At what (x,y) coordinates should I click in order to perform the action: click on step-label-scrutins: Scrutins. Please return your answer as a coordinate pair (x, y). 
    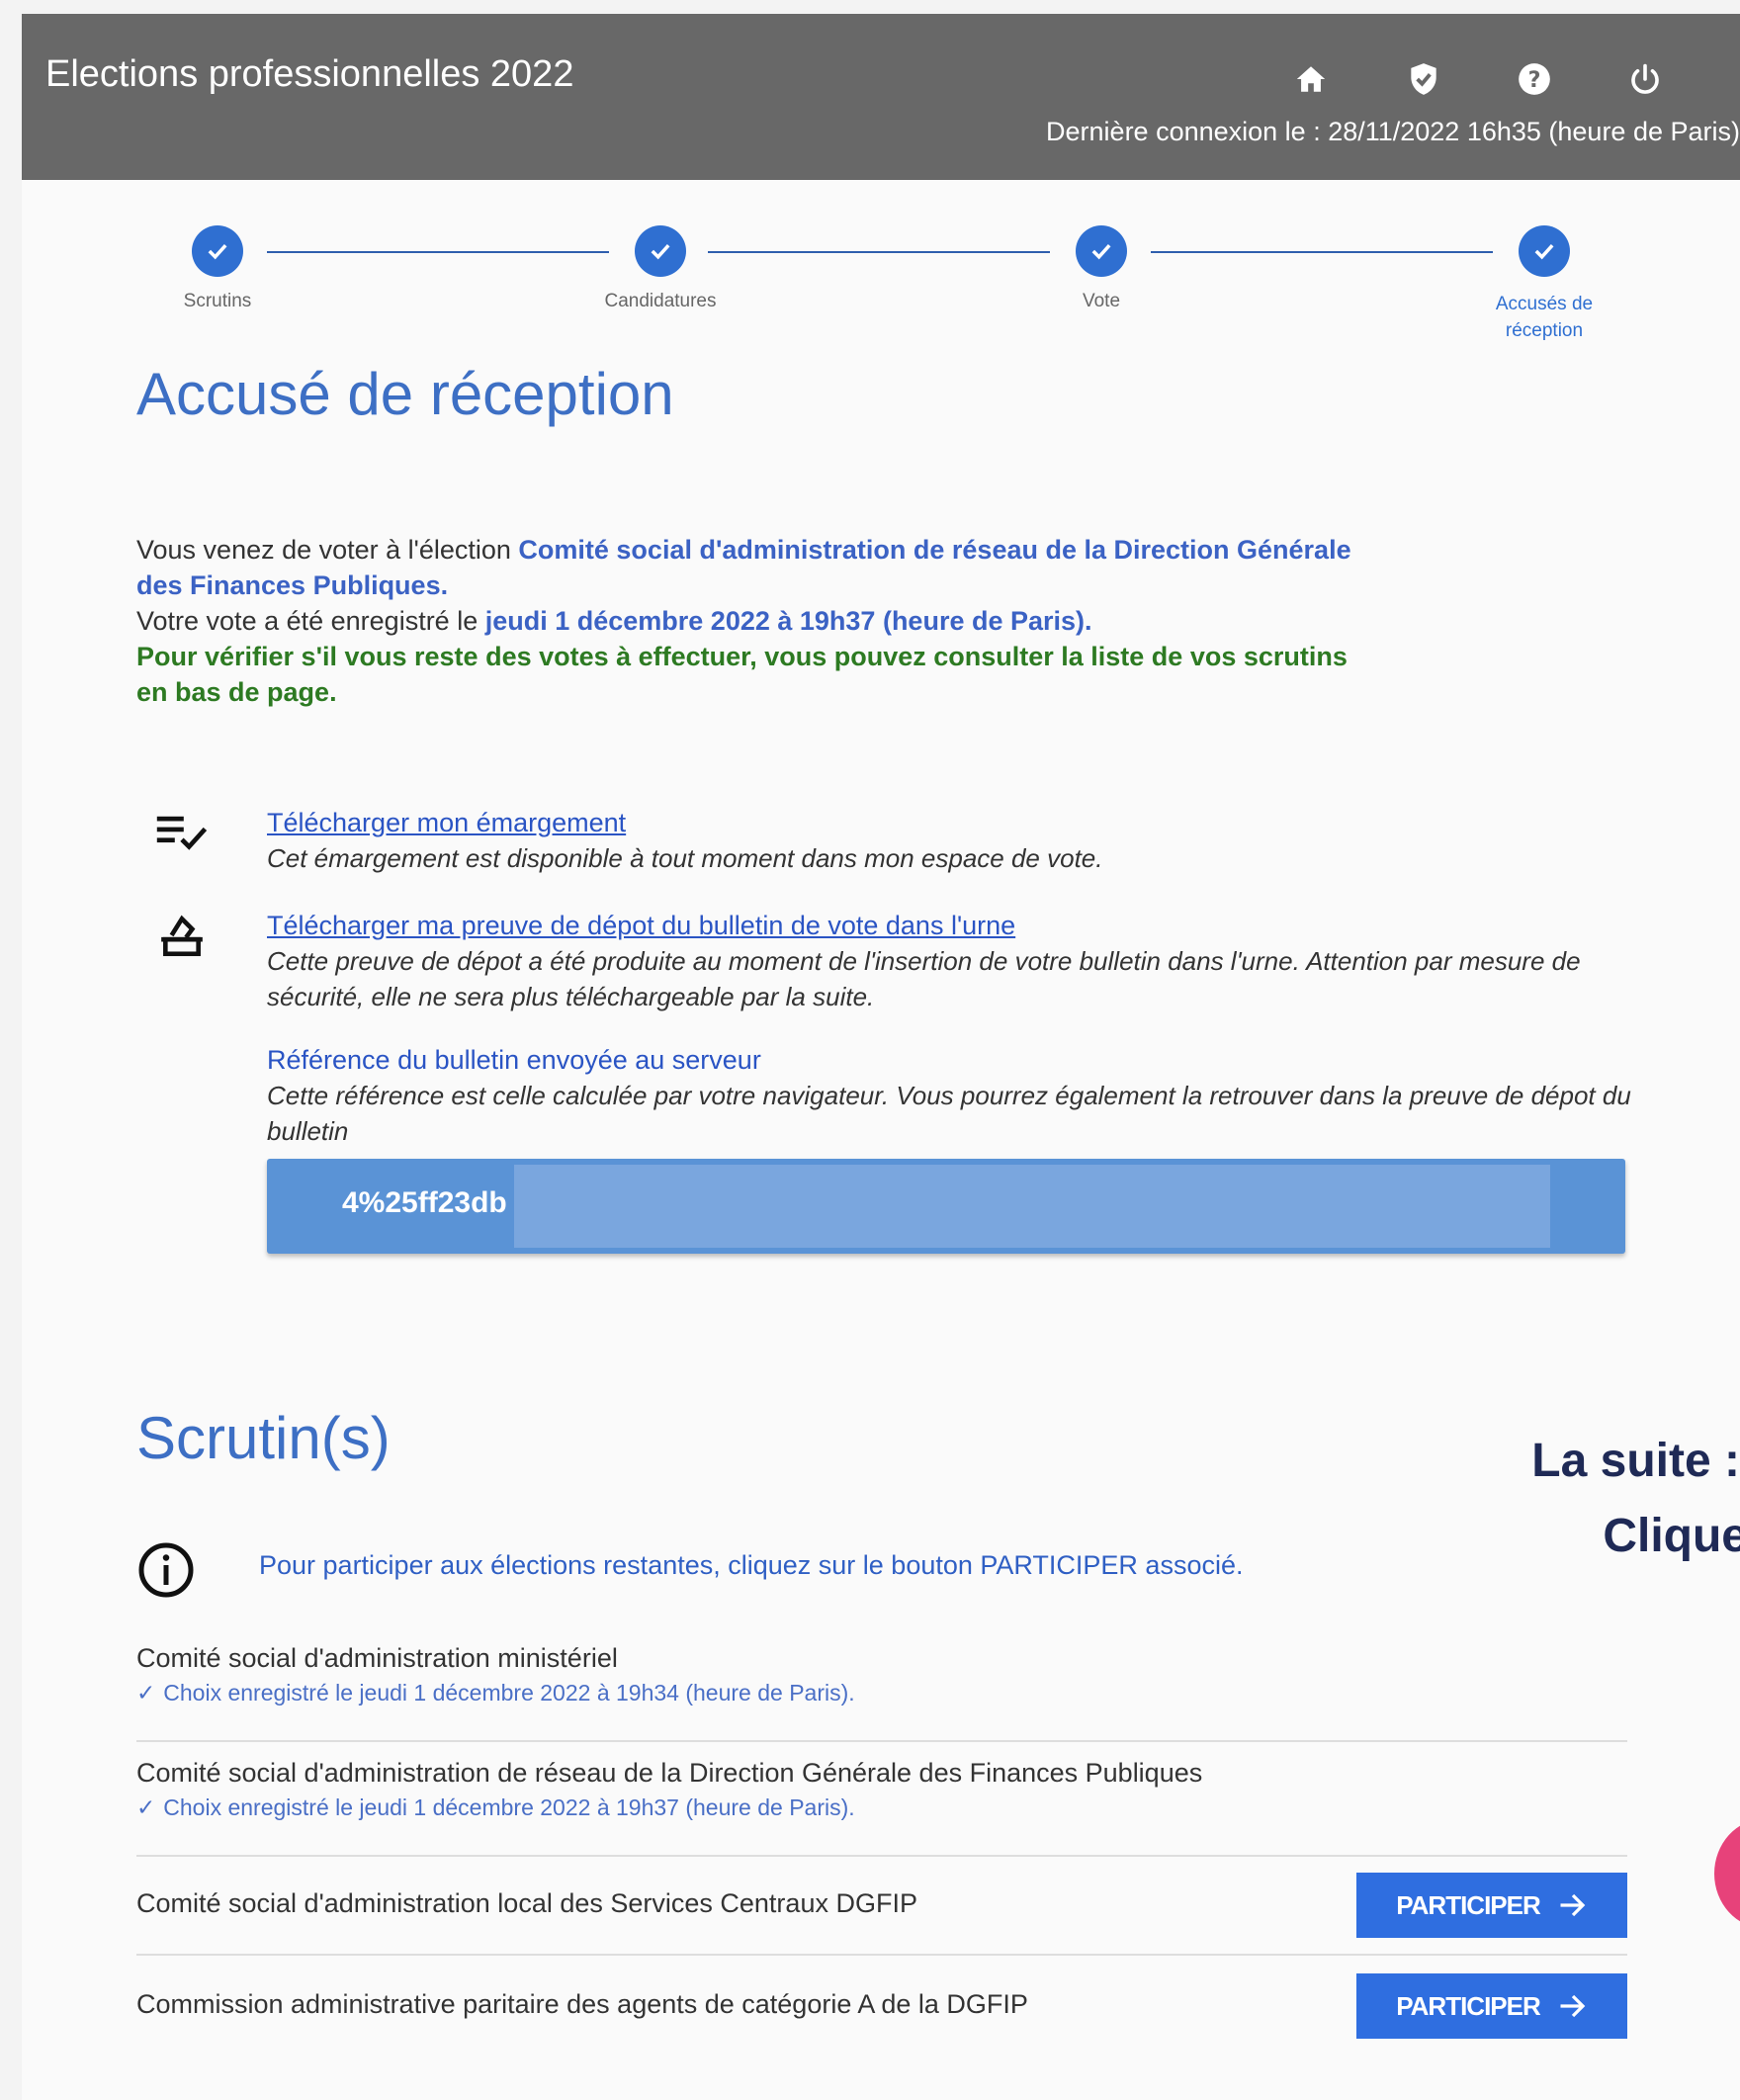
    Looking at the image, I should click on (218, 301).